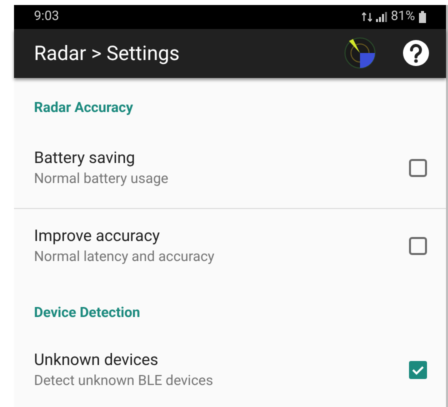 Image resolution: width=448 pixels, height=407 pixels. Describe the element at coordinates (124, 257) in the screenshot. I see `setting-summary: Normal latency and accuracy` at that location.